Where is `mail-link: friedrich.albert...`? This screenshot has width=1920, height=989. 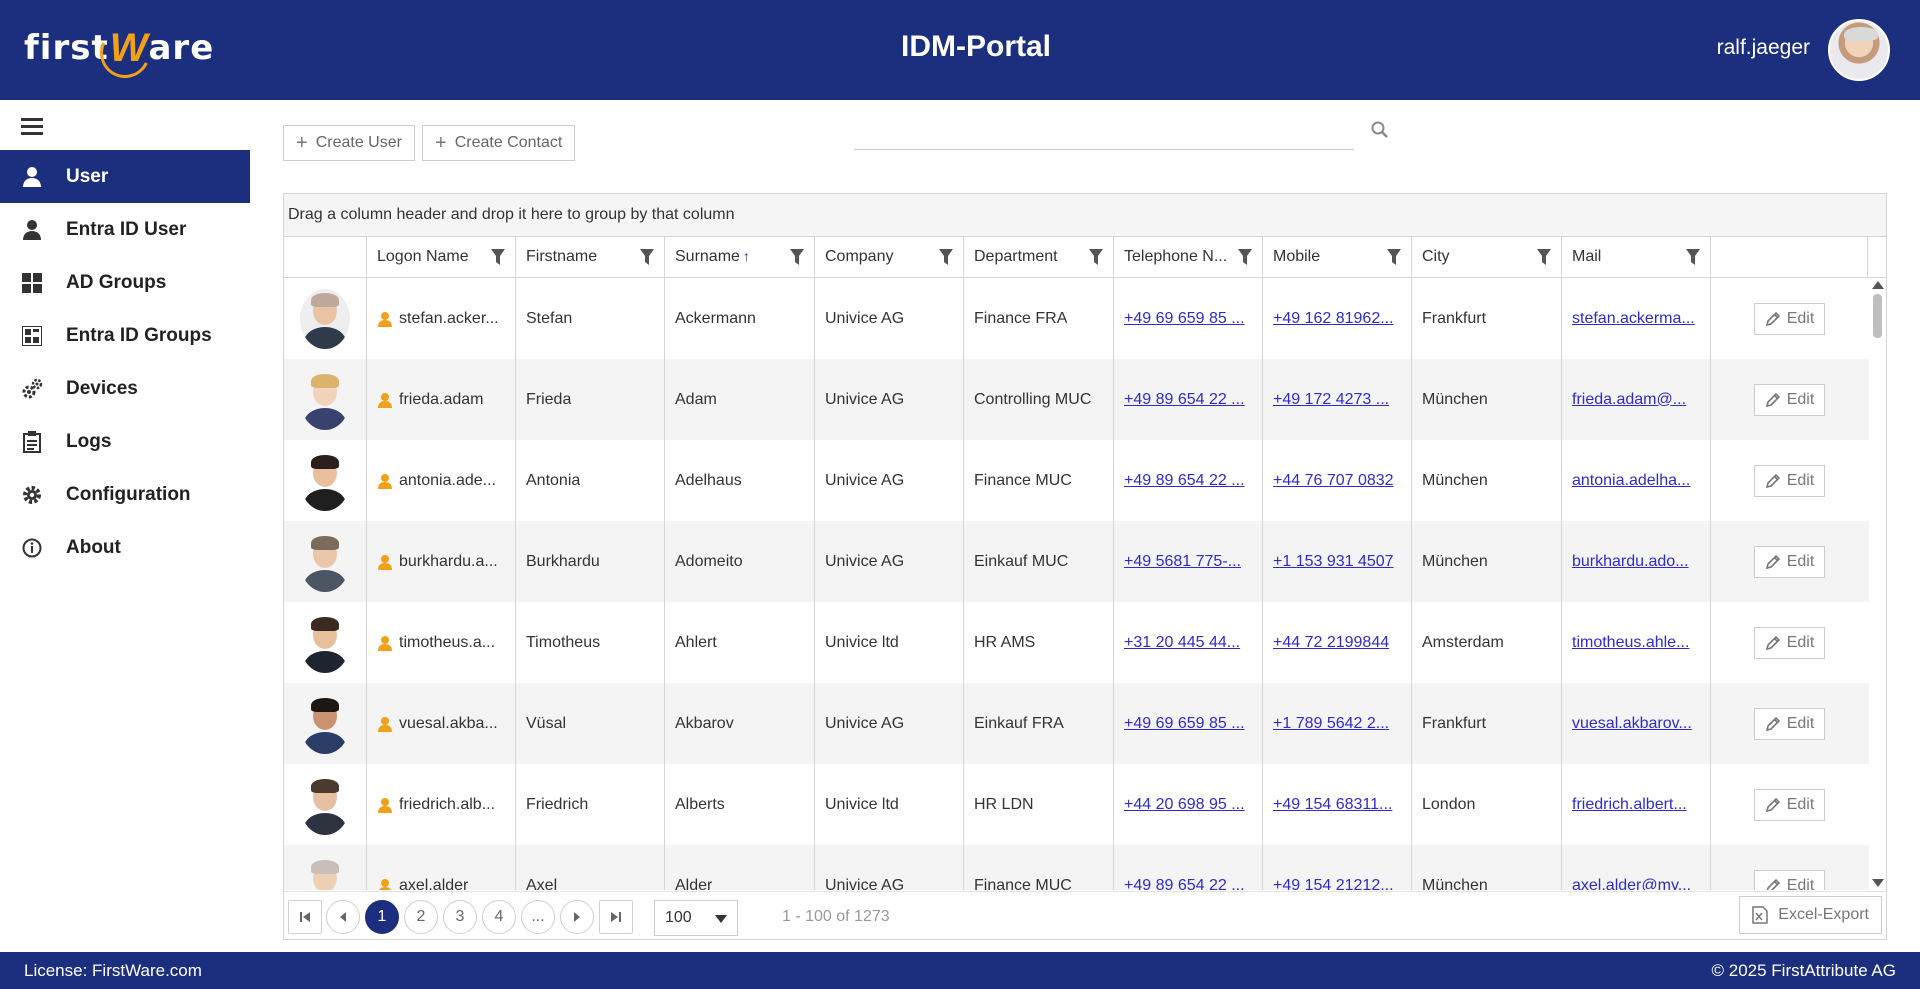 mail-link: friedrich.albert... is located at coordinates (1636, 805).